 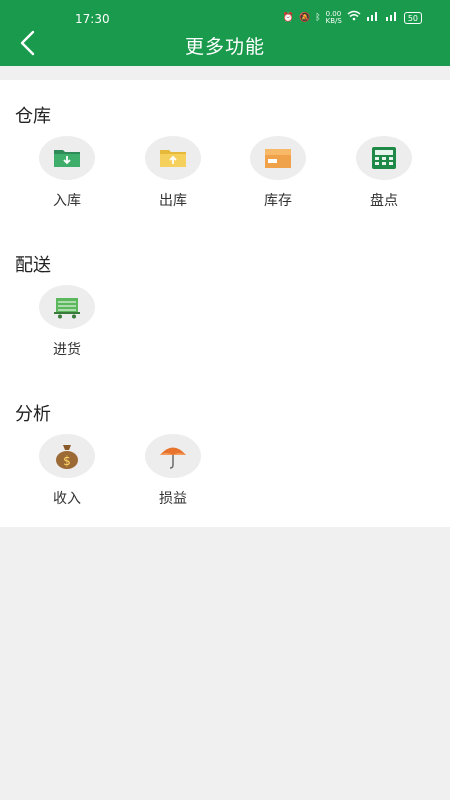 I want to click on box-icon, so click(x=278, y=158).